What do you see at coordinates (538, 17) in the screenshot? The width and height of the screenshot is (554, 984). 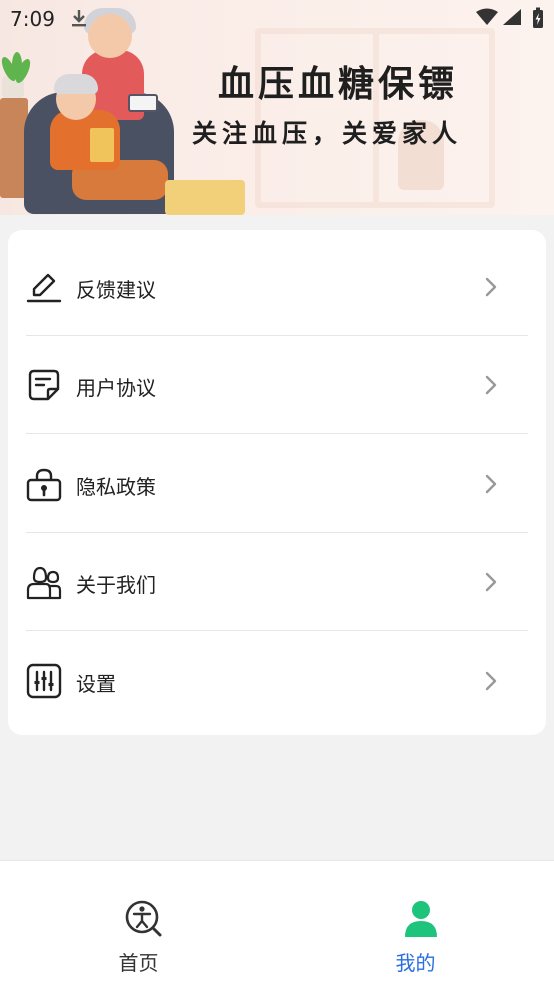 I see `battery-charging-icon` at bounding box center [538, 17].